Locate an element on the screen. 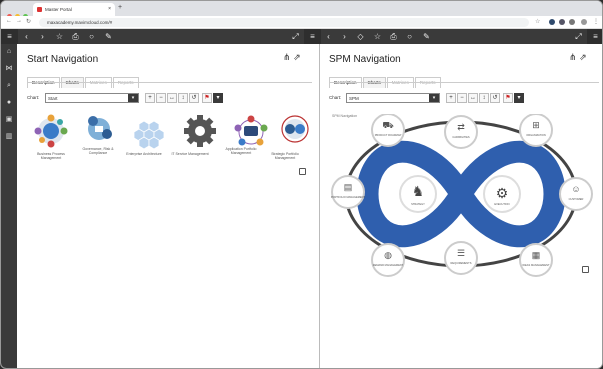  infinity-loop is located at coordinates (461, 194).